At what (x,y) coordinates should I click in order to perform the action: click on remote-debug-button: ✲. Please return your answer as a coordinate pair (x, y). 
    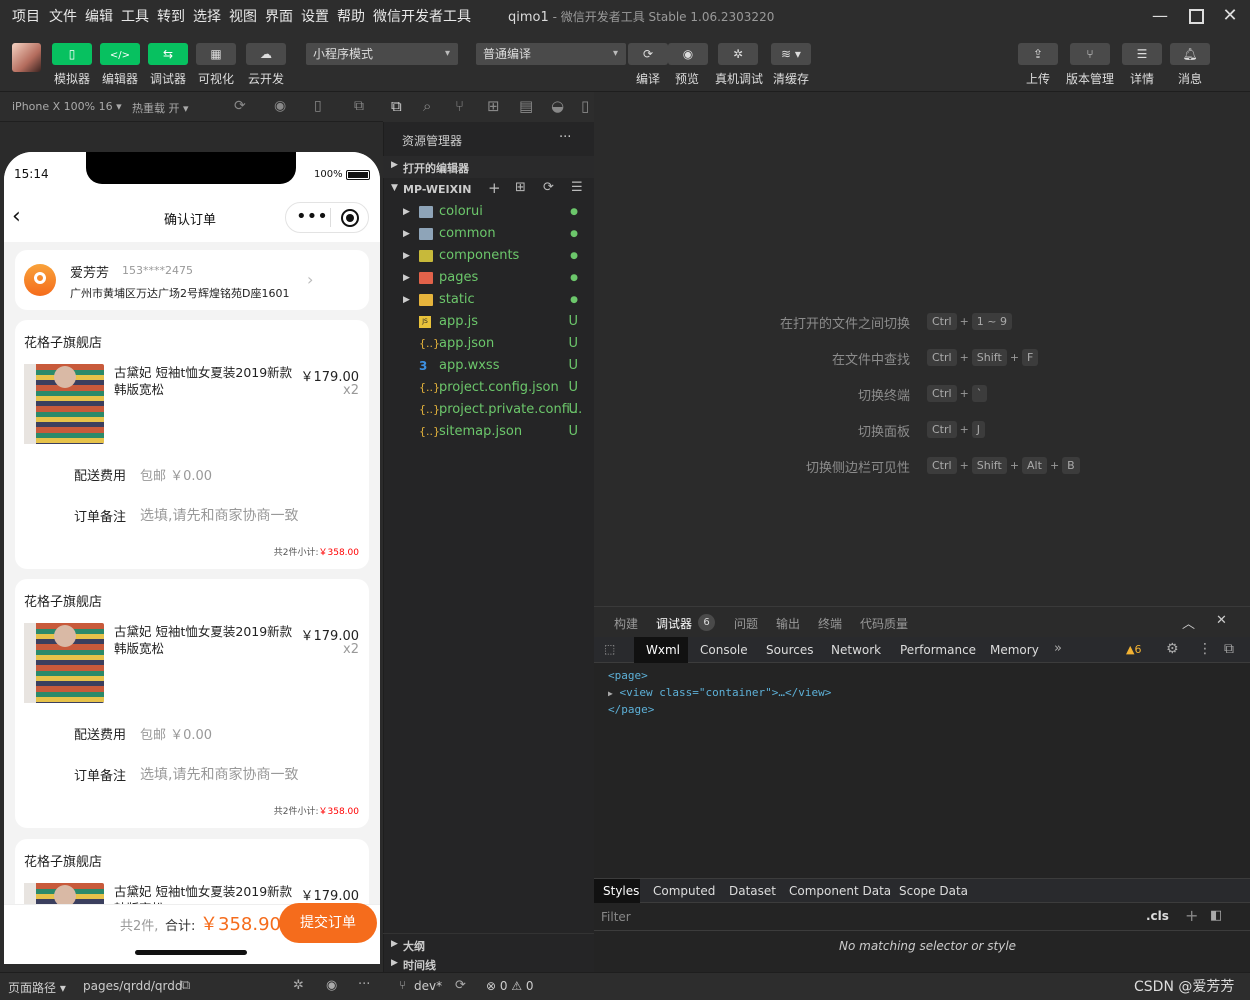
    Looking at the image, I should click on (738, 54).